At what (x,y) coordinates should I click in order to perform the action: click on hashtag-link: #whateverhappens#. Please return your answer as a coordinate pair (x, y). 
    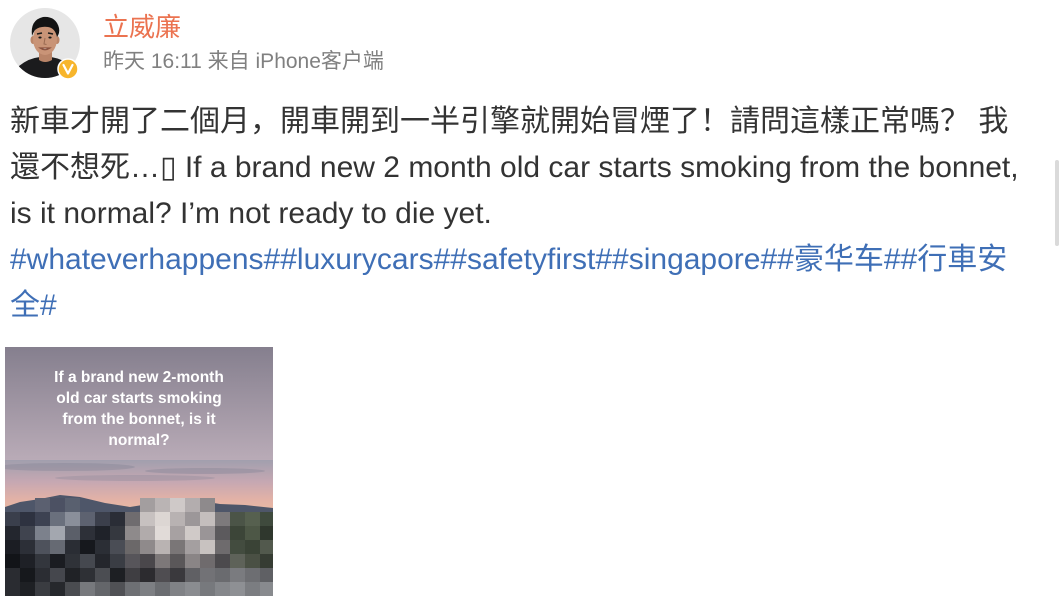
    Looking at the image, I should click on (145, 259).